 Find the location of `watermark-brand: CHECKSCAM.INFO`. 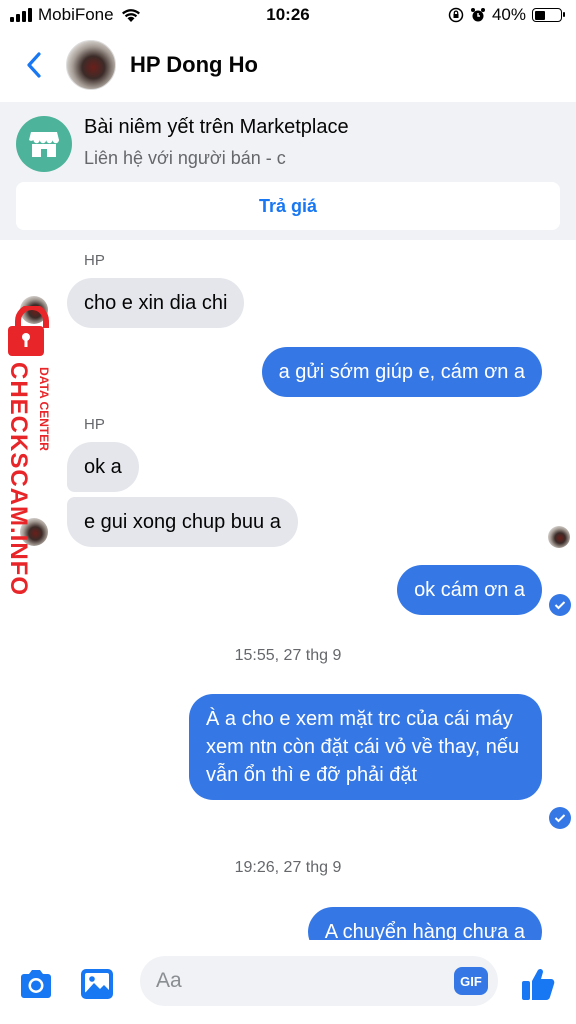

watermark-brand: CHECKSCAM.INFO is located at coordinates (18, 479).